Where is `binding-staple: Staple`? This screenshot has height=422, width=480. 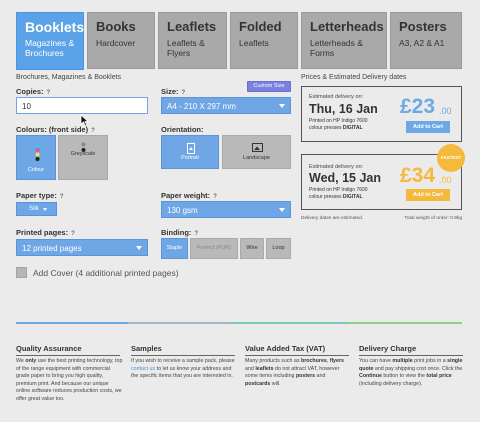
binding-staple: Staple is located at coordinates (174, 248).